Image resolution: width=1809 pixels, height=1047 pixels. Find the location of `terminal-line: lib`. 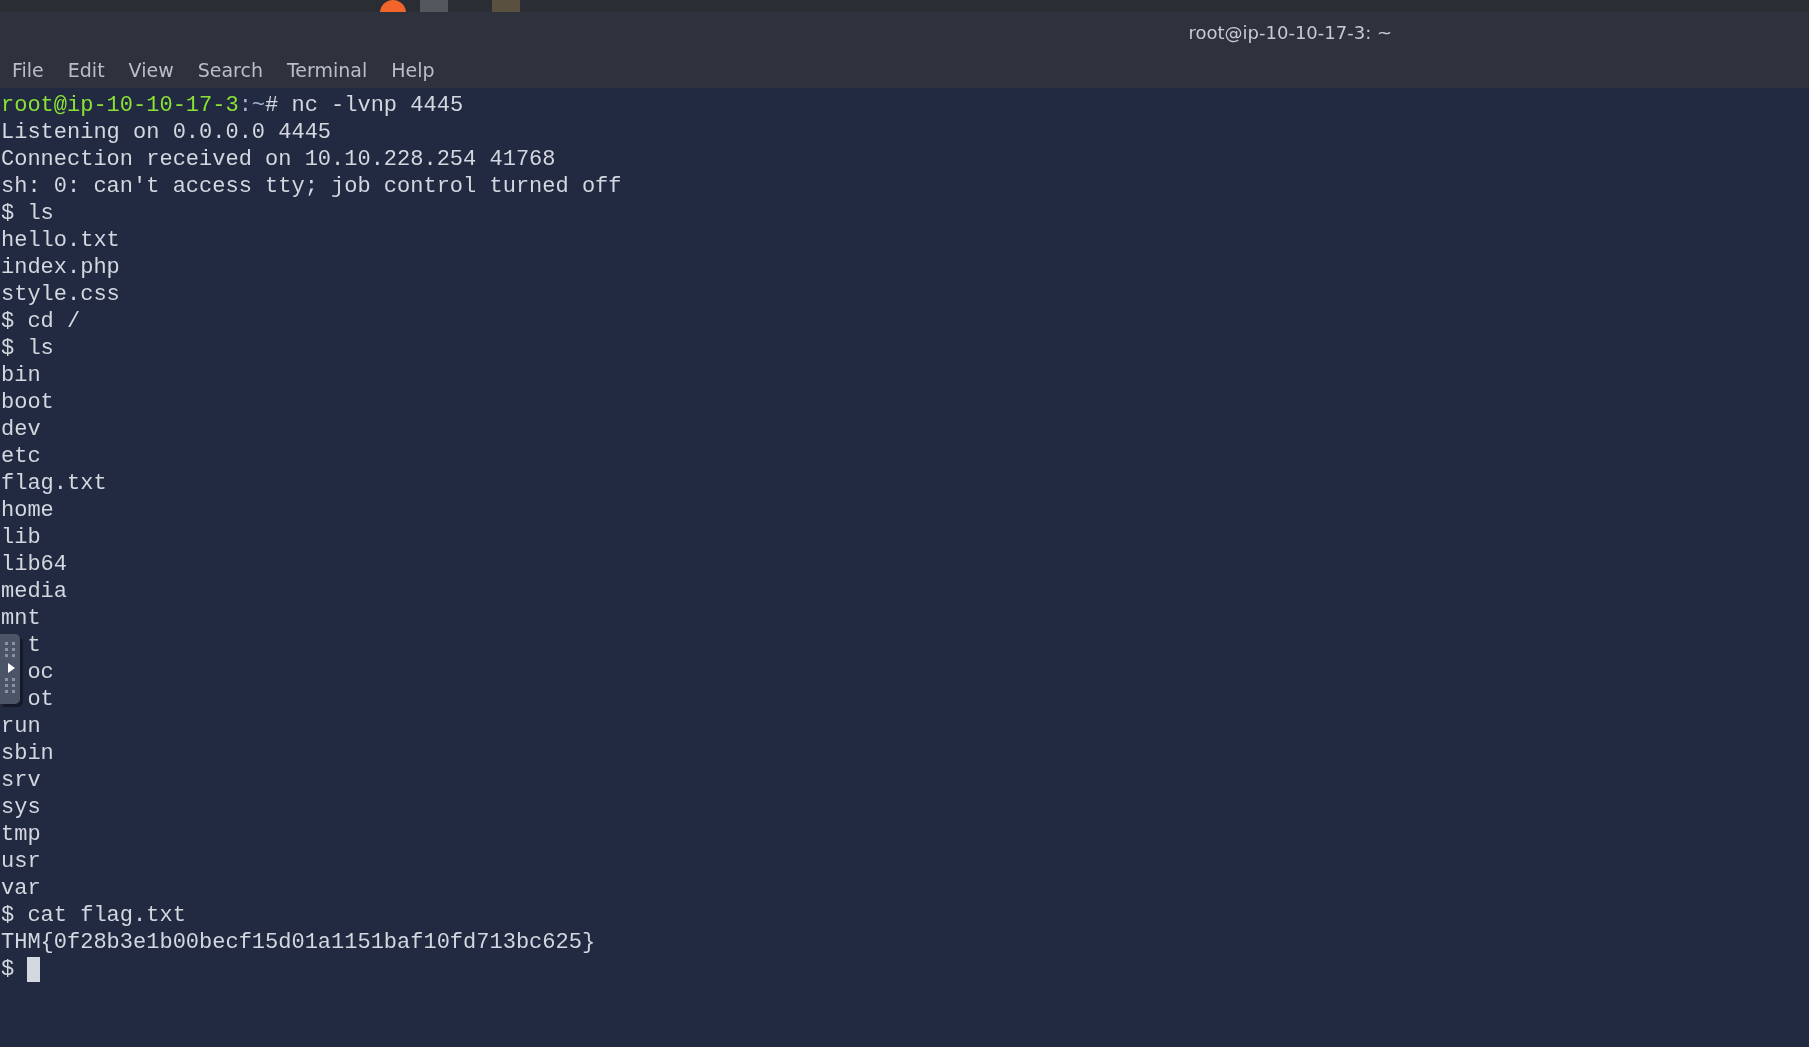

terminal-line: lib is located at coordinates (21, 537).